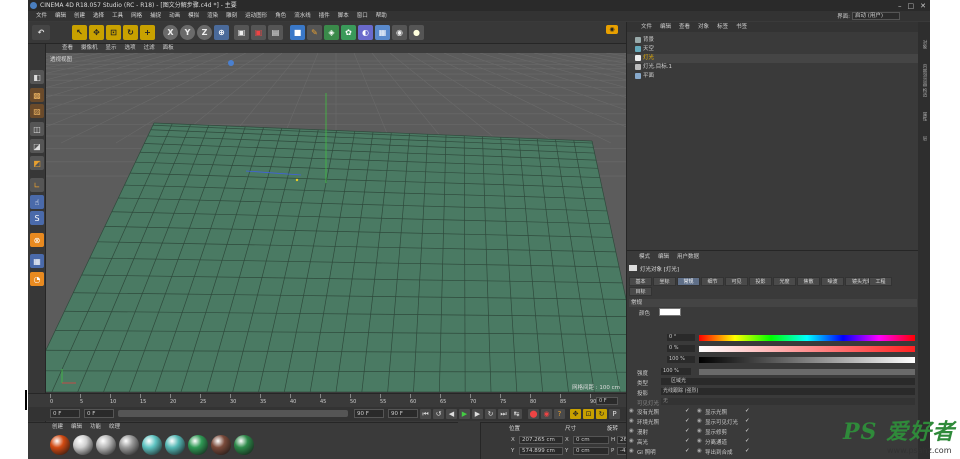 The image size is (960, 459). What do you see at coordinates (688, 281) in the screenshot?
I see `attr-tab-2: 常规` at bounding box center [688, 281].